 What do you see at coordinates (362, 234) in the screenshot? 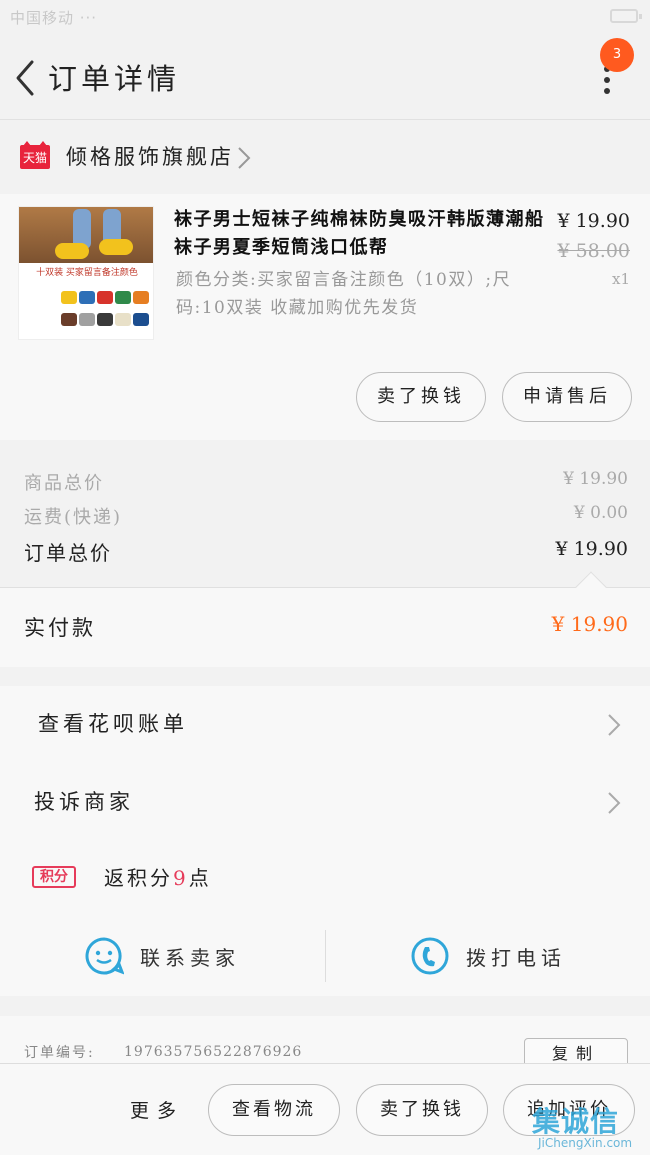
I see `product-title: 袜子男士短袜子纯棉袜防臭吸汗韩版薄潮船袜子男夏季短筒浅口低帮` at bounding box center [362, 234].